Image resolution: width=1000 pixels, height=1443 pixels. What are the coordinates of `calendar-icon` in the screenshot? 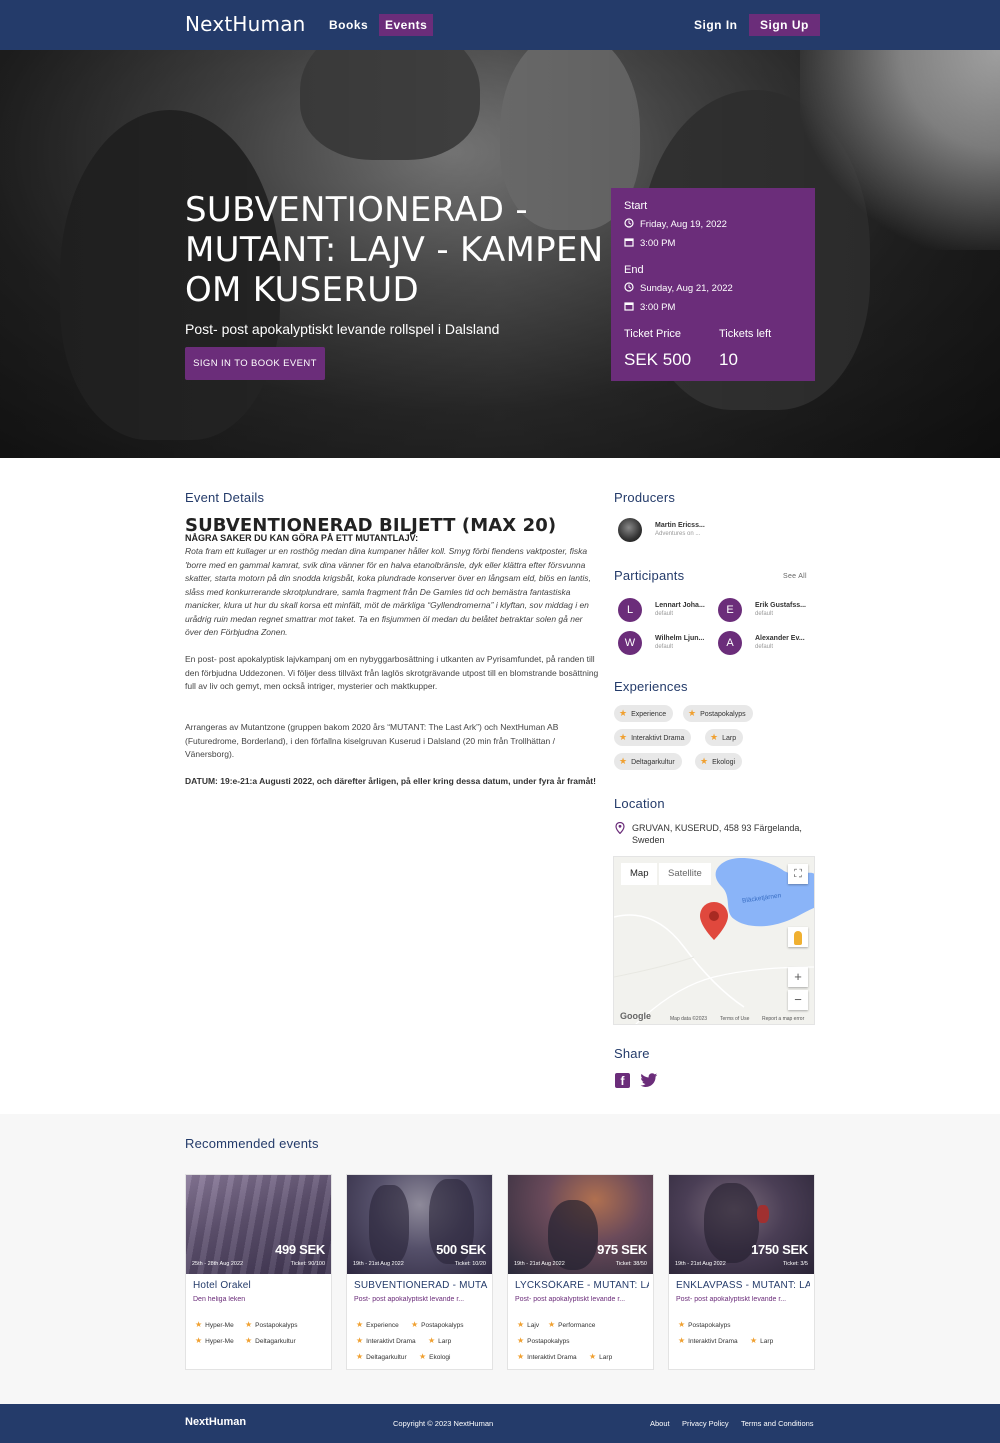 It's located at (629, 306).